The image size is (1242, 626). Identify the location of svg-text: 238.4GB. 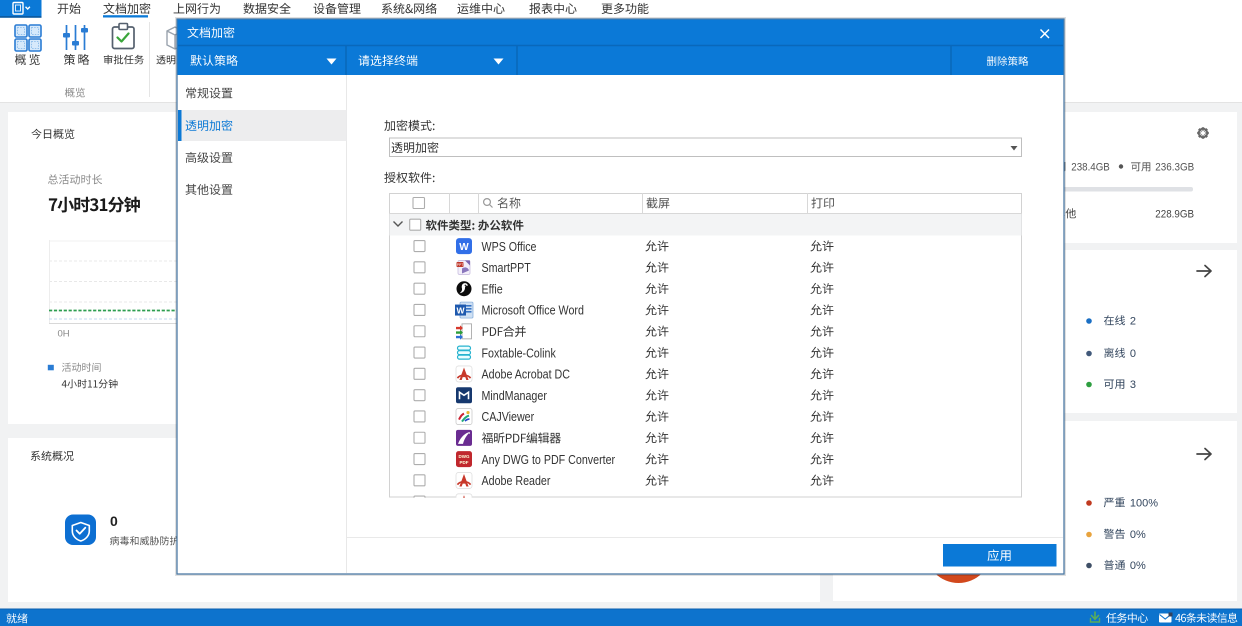
(1090, 168).